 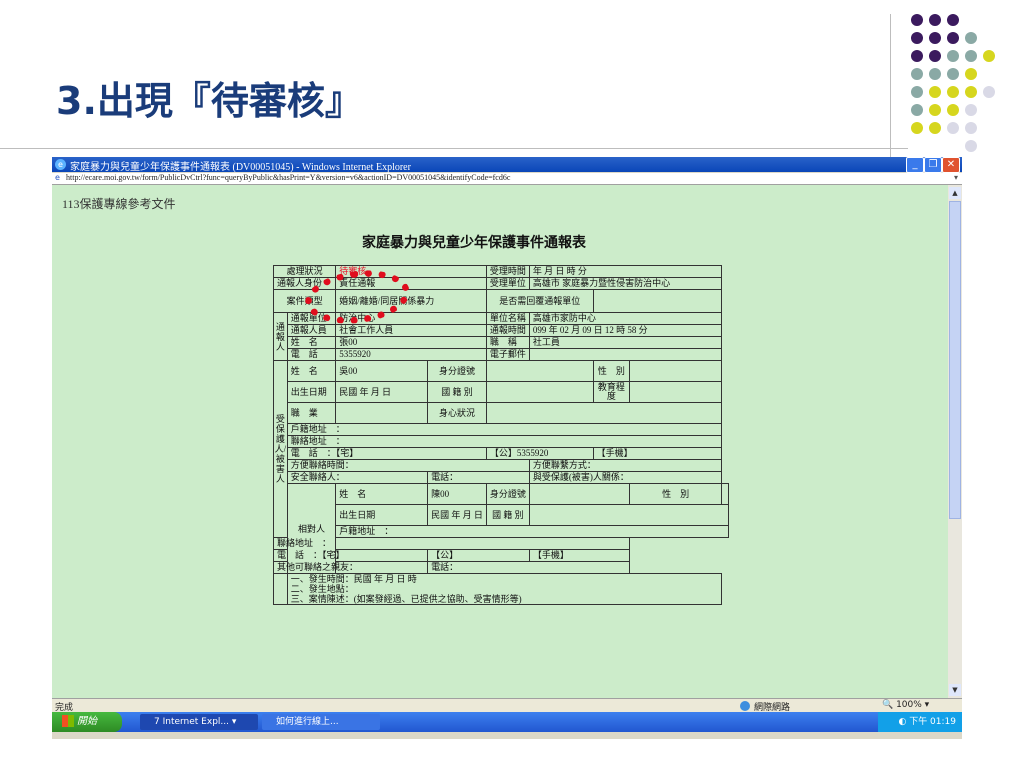 I want to click on offender-phone-home: 電 話 ：【宅】, so click(x=350, y=555).